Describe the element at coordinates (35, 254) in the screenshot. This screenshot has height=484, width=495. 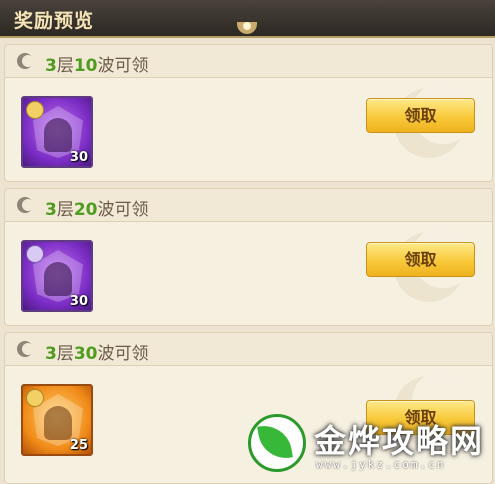
I see `moon-badge-icon` at that location.